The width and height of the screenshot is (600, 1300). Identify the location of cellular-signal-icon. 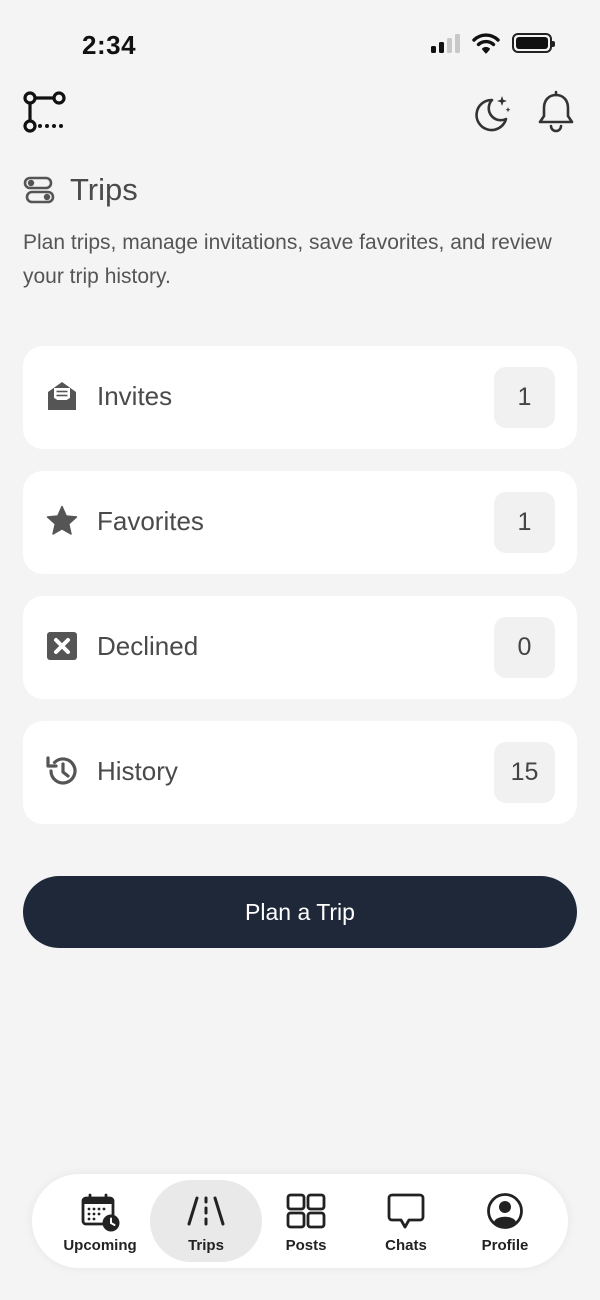
(445, 43).